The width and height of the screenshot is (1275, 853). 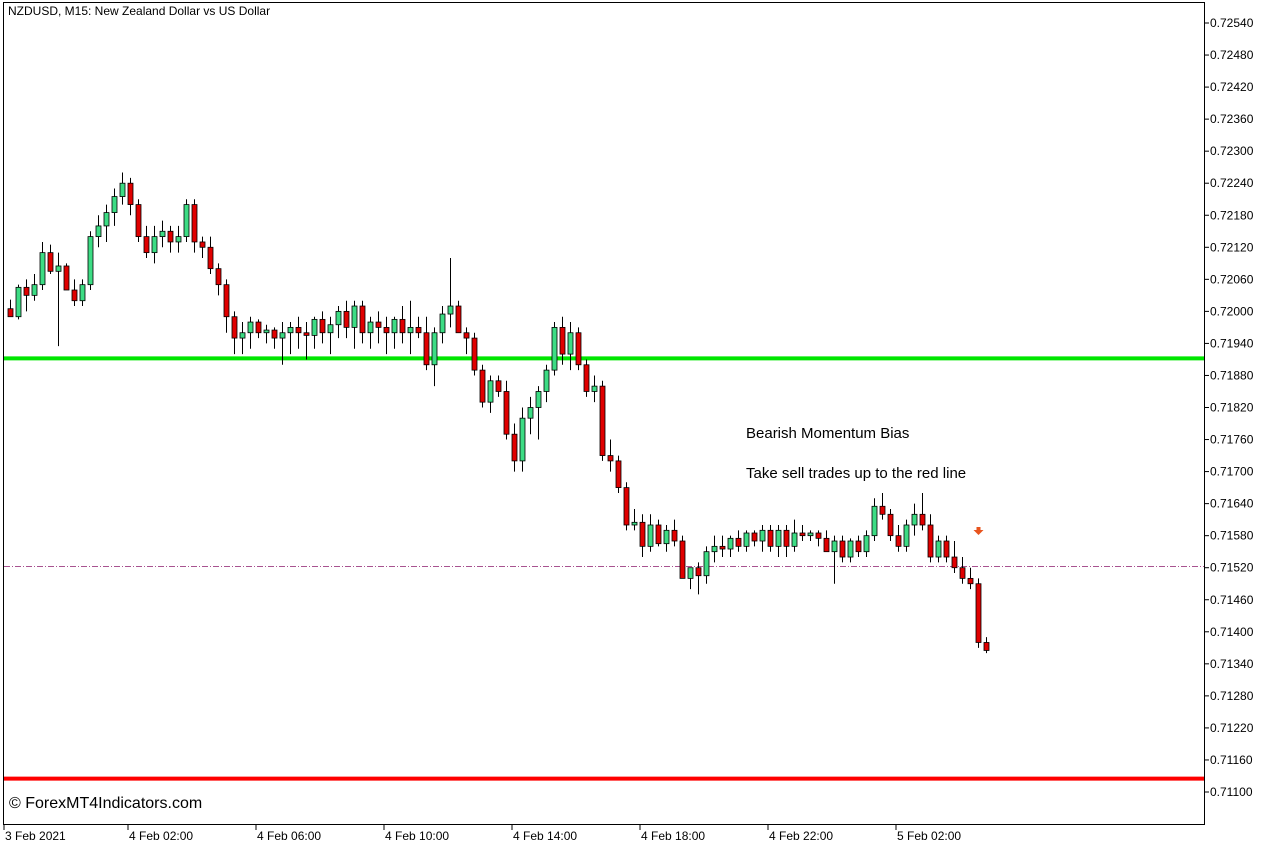 What do you see at coordinates (1232, 23) in the screenshot?
I see `y-tick-label: 0.72540` at bounding box center [1232, 23].